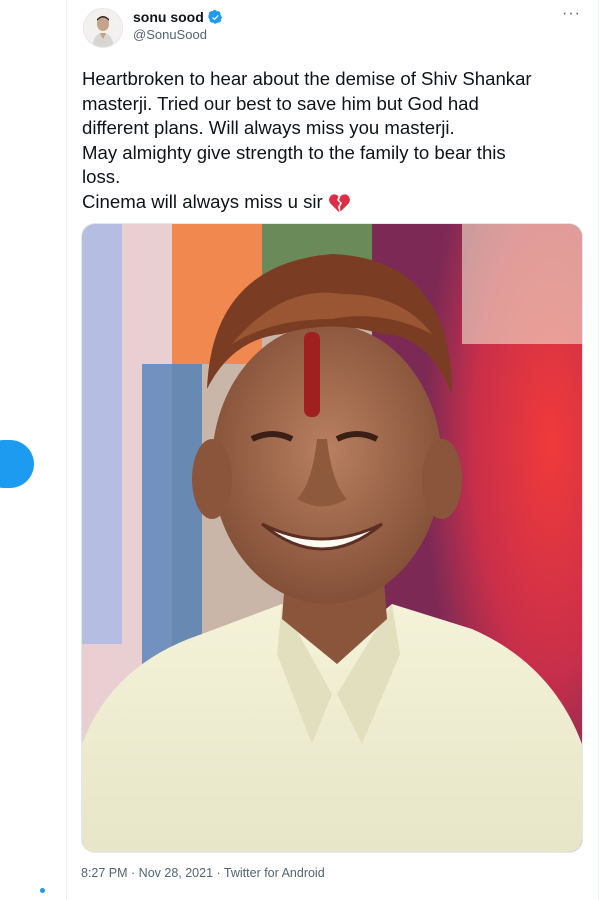 This screenshot has width=600, height=900. What do you see at coordinates (168, 17) in the screenshot?
I see `display-name: sonu sood` at bounding box center [168, 17].